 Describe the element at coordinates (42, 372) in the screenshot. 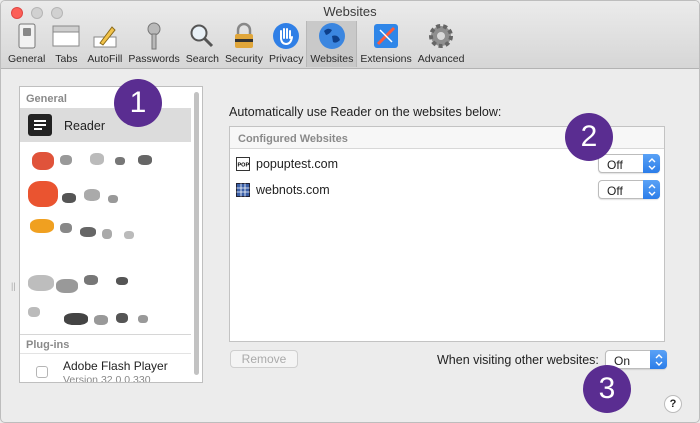

I see `plugin-checkbox` at that location.